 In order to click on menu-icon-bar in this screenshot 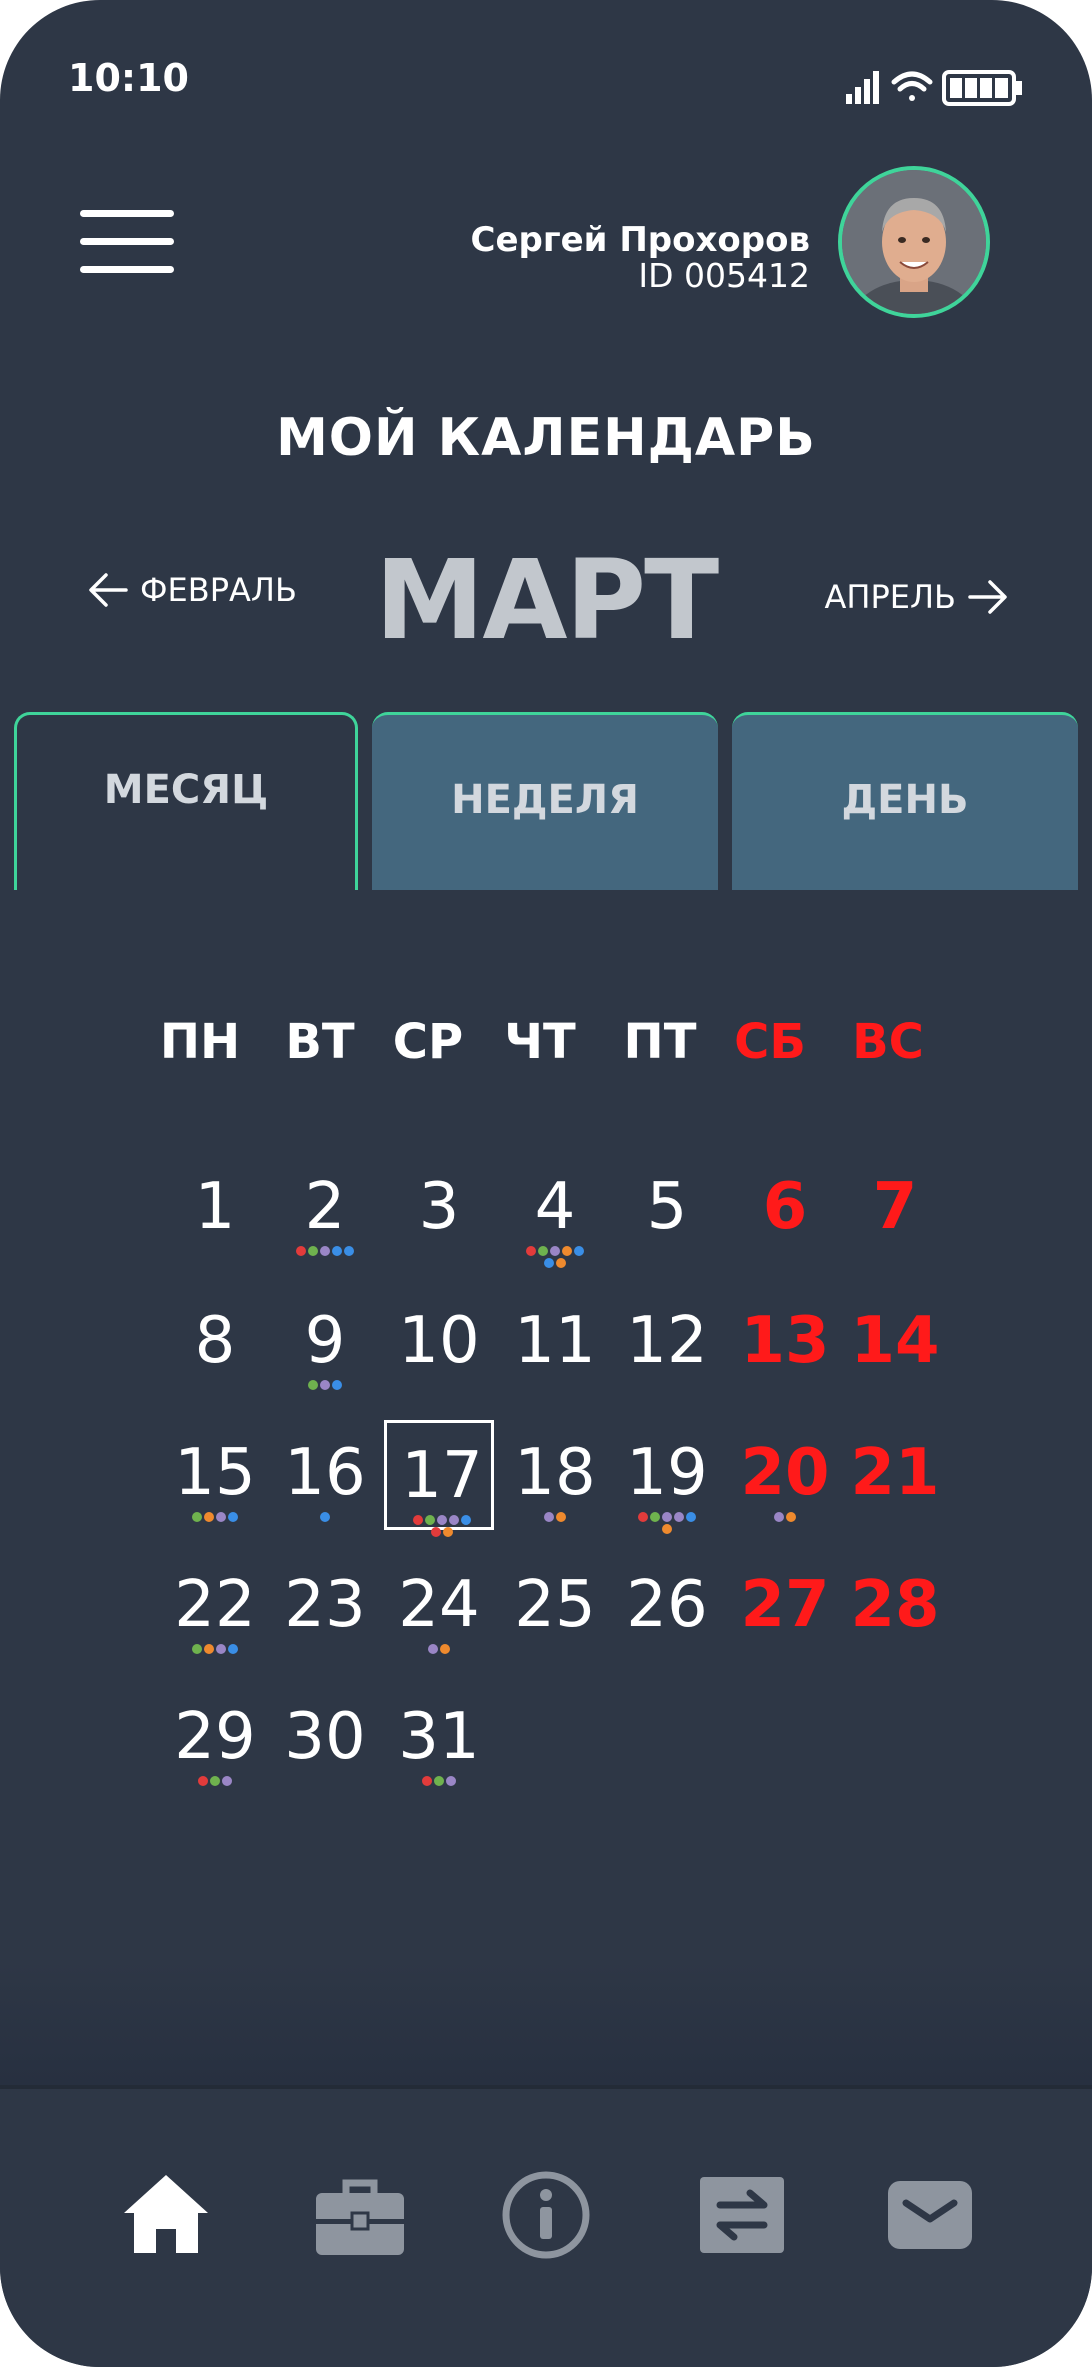, I will do `click(127, 241)`.